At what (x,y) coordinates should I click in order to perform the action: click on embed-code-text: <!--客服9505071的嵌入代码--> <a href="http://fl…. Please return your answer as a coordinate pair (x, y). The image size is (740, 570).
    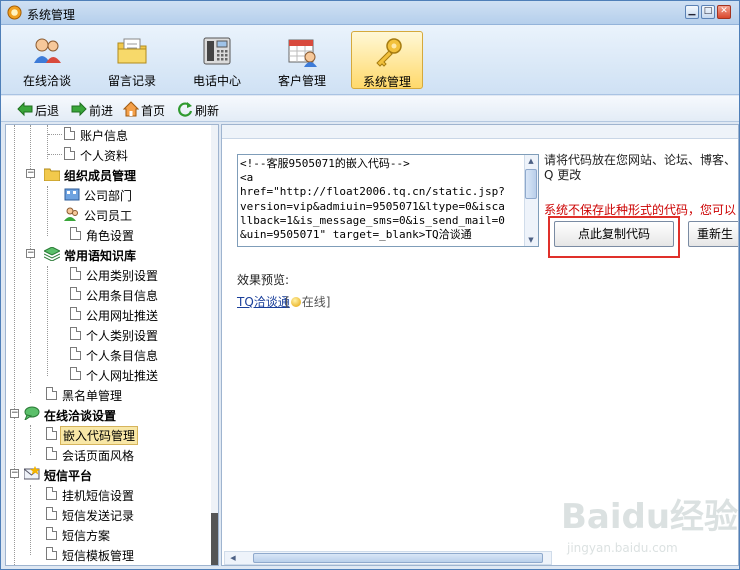
    Looking at the image, I should click on (382, 201).